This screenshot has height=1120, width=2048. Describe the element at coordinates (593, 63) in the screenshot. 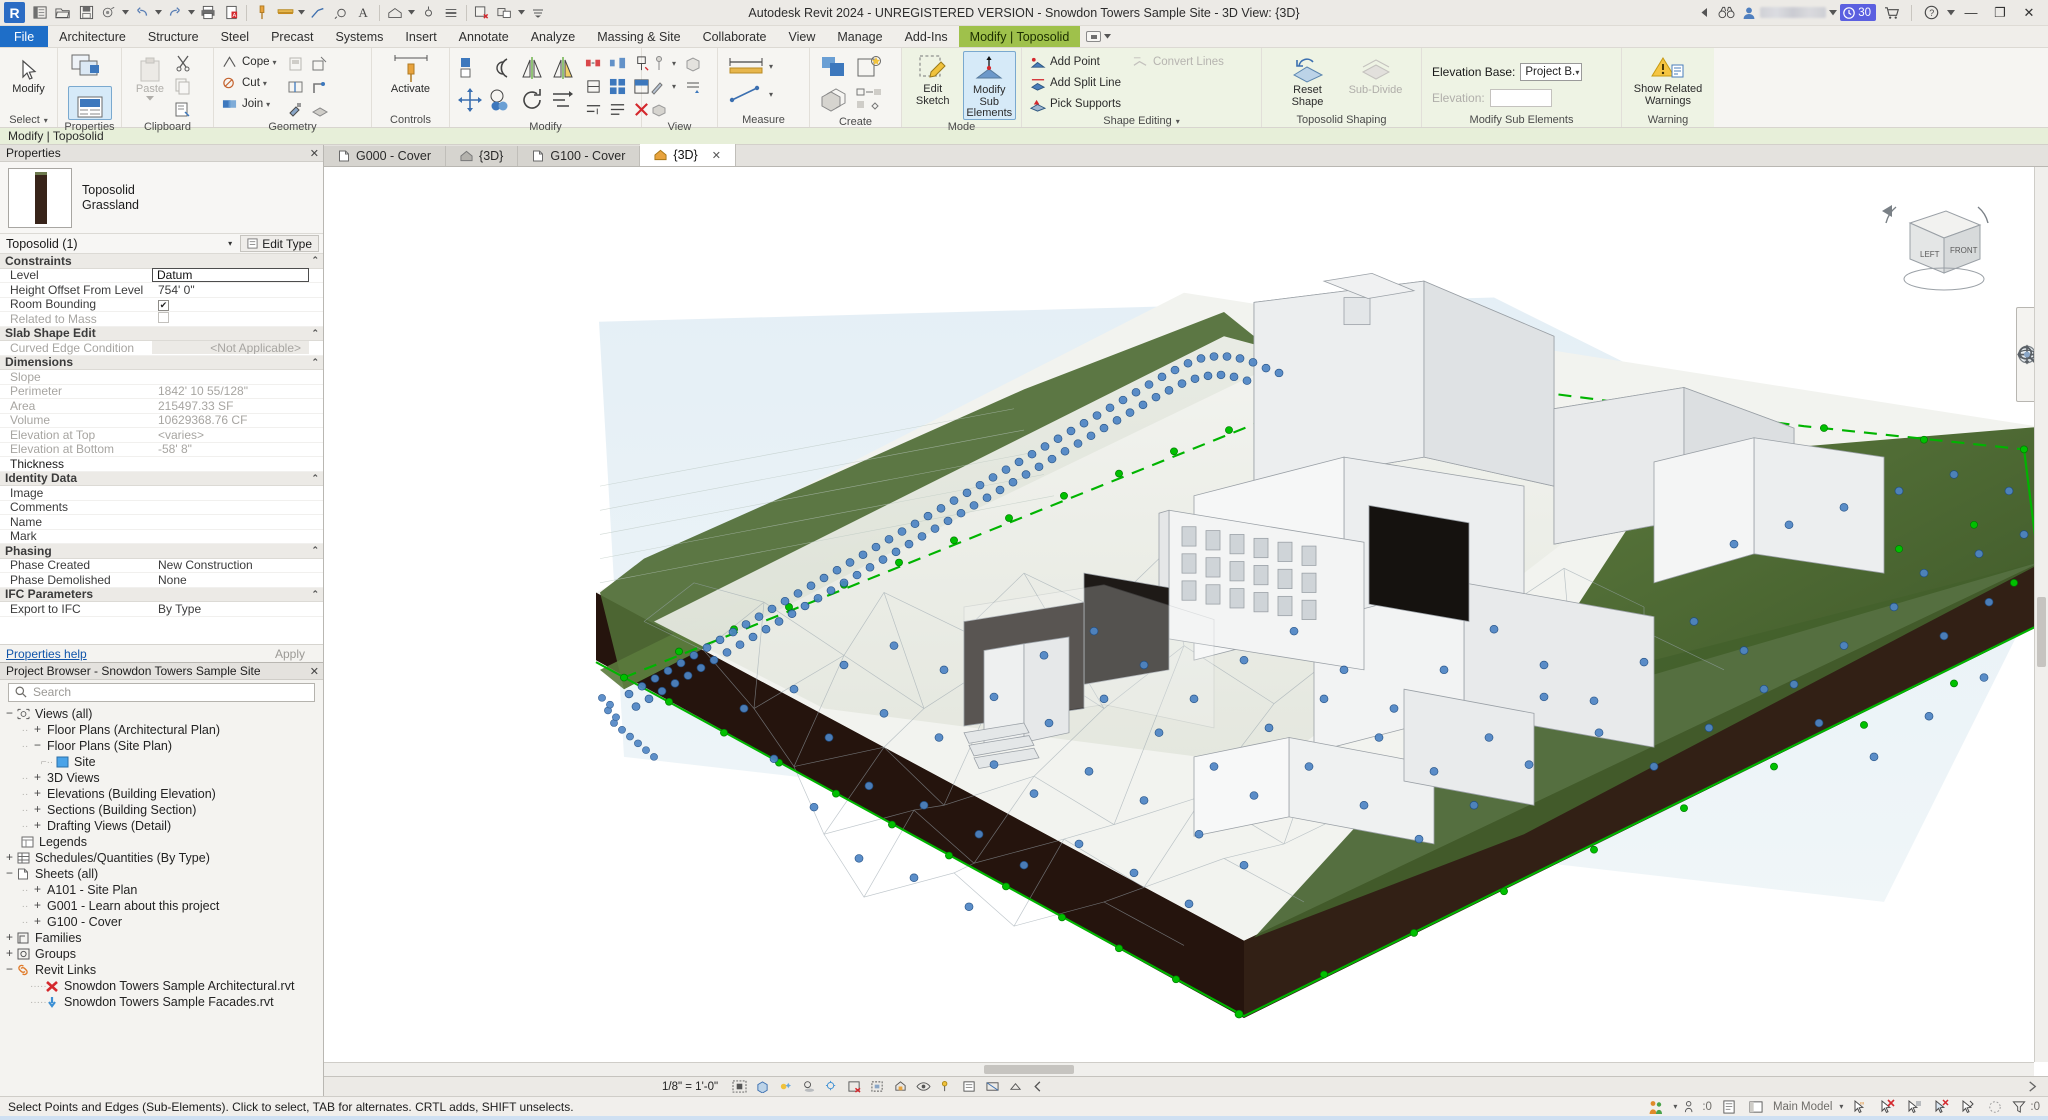

I see `array-icon` at that location.